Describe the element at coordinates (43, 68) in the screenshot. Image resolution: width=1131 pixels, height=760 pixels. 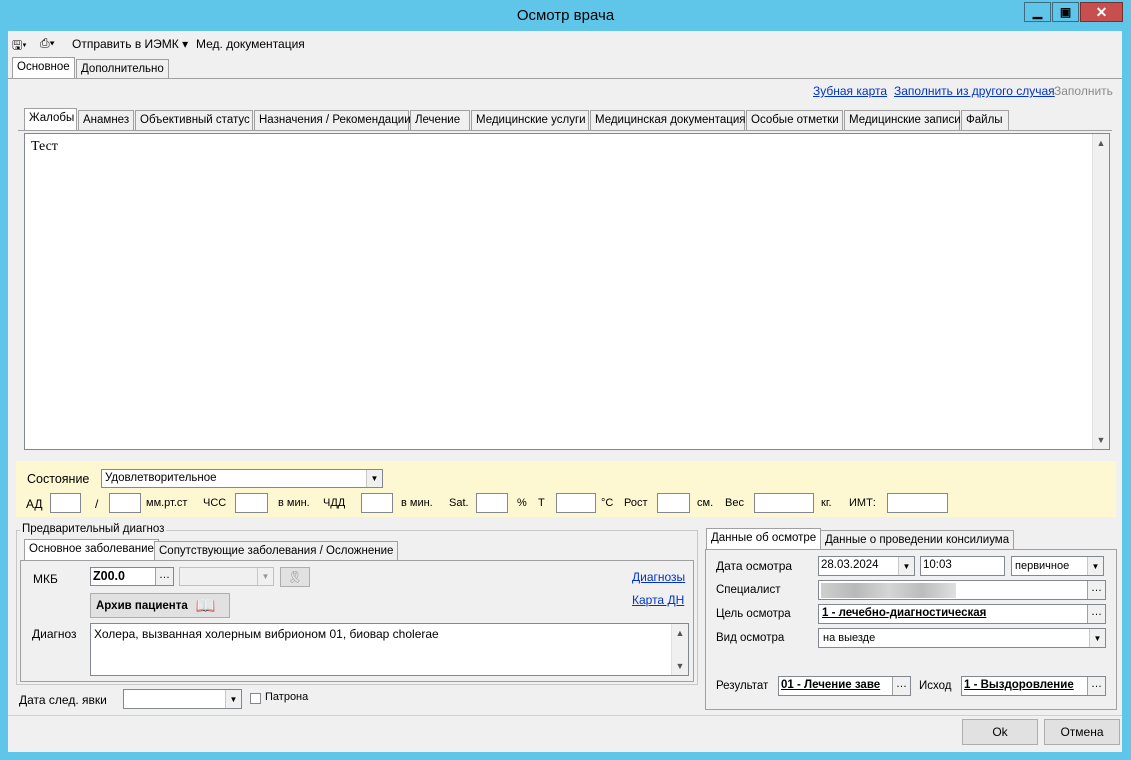
I see `tab-main: Основное` at that location.